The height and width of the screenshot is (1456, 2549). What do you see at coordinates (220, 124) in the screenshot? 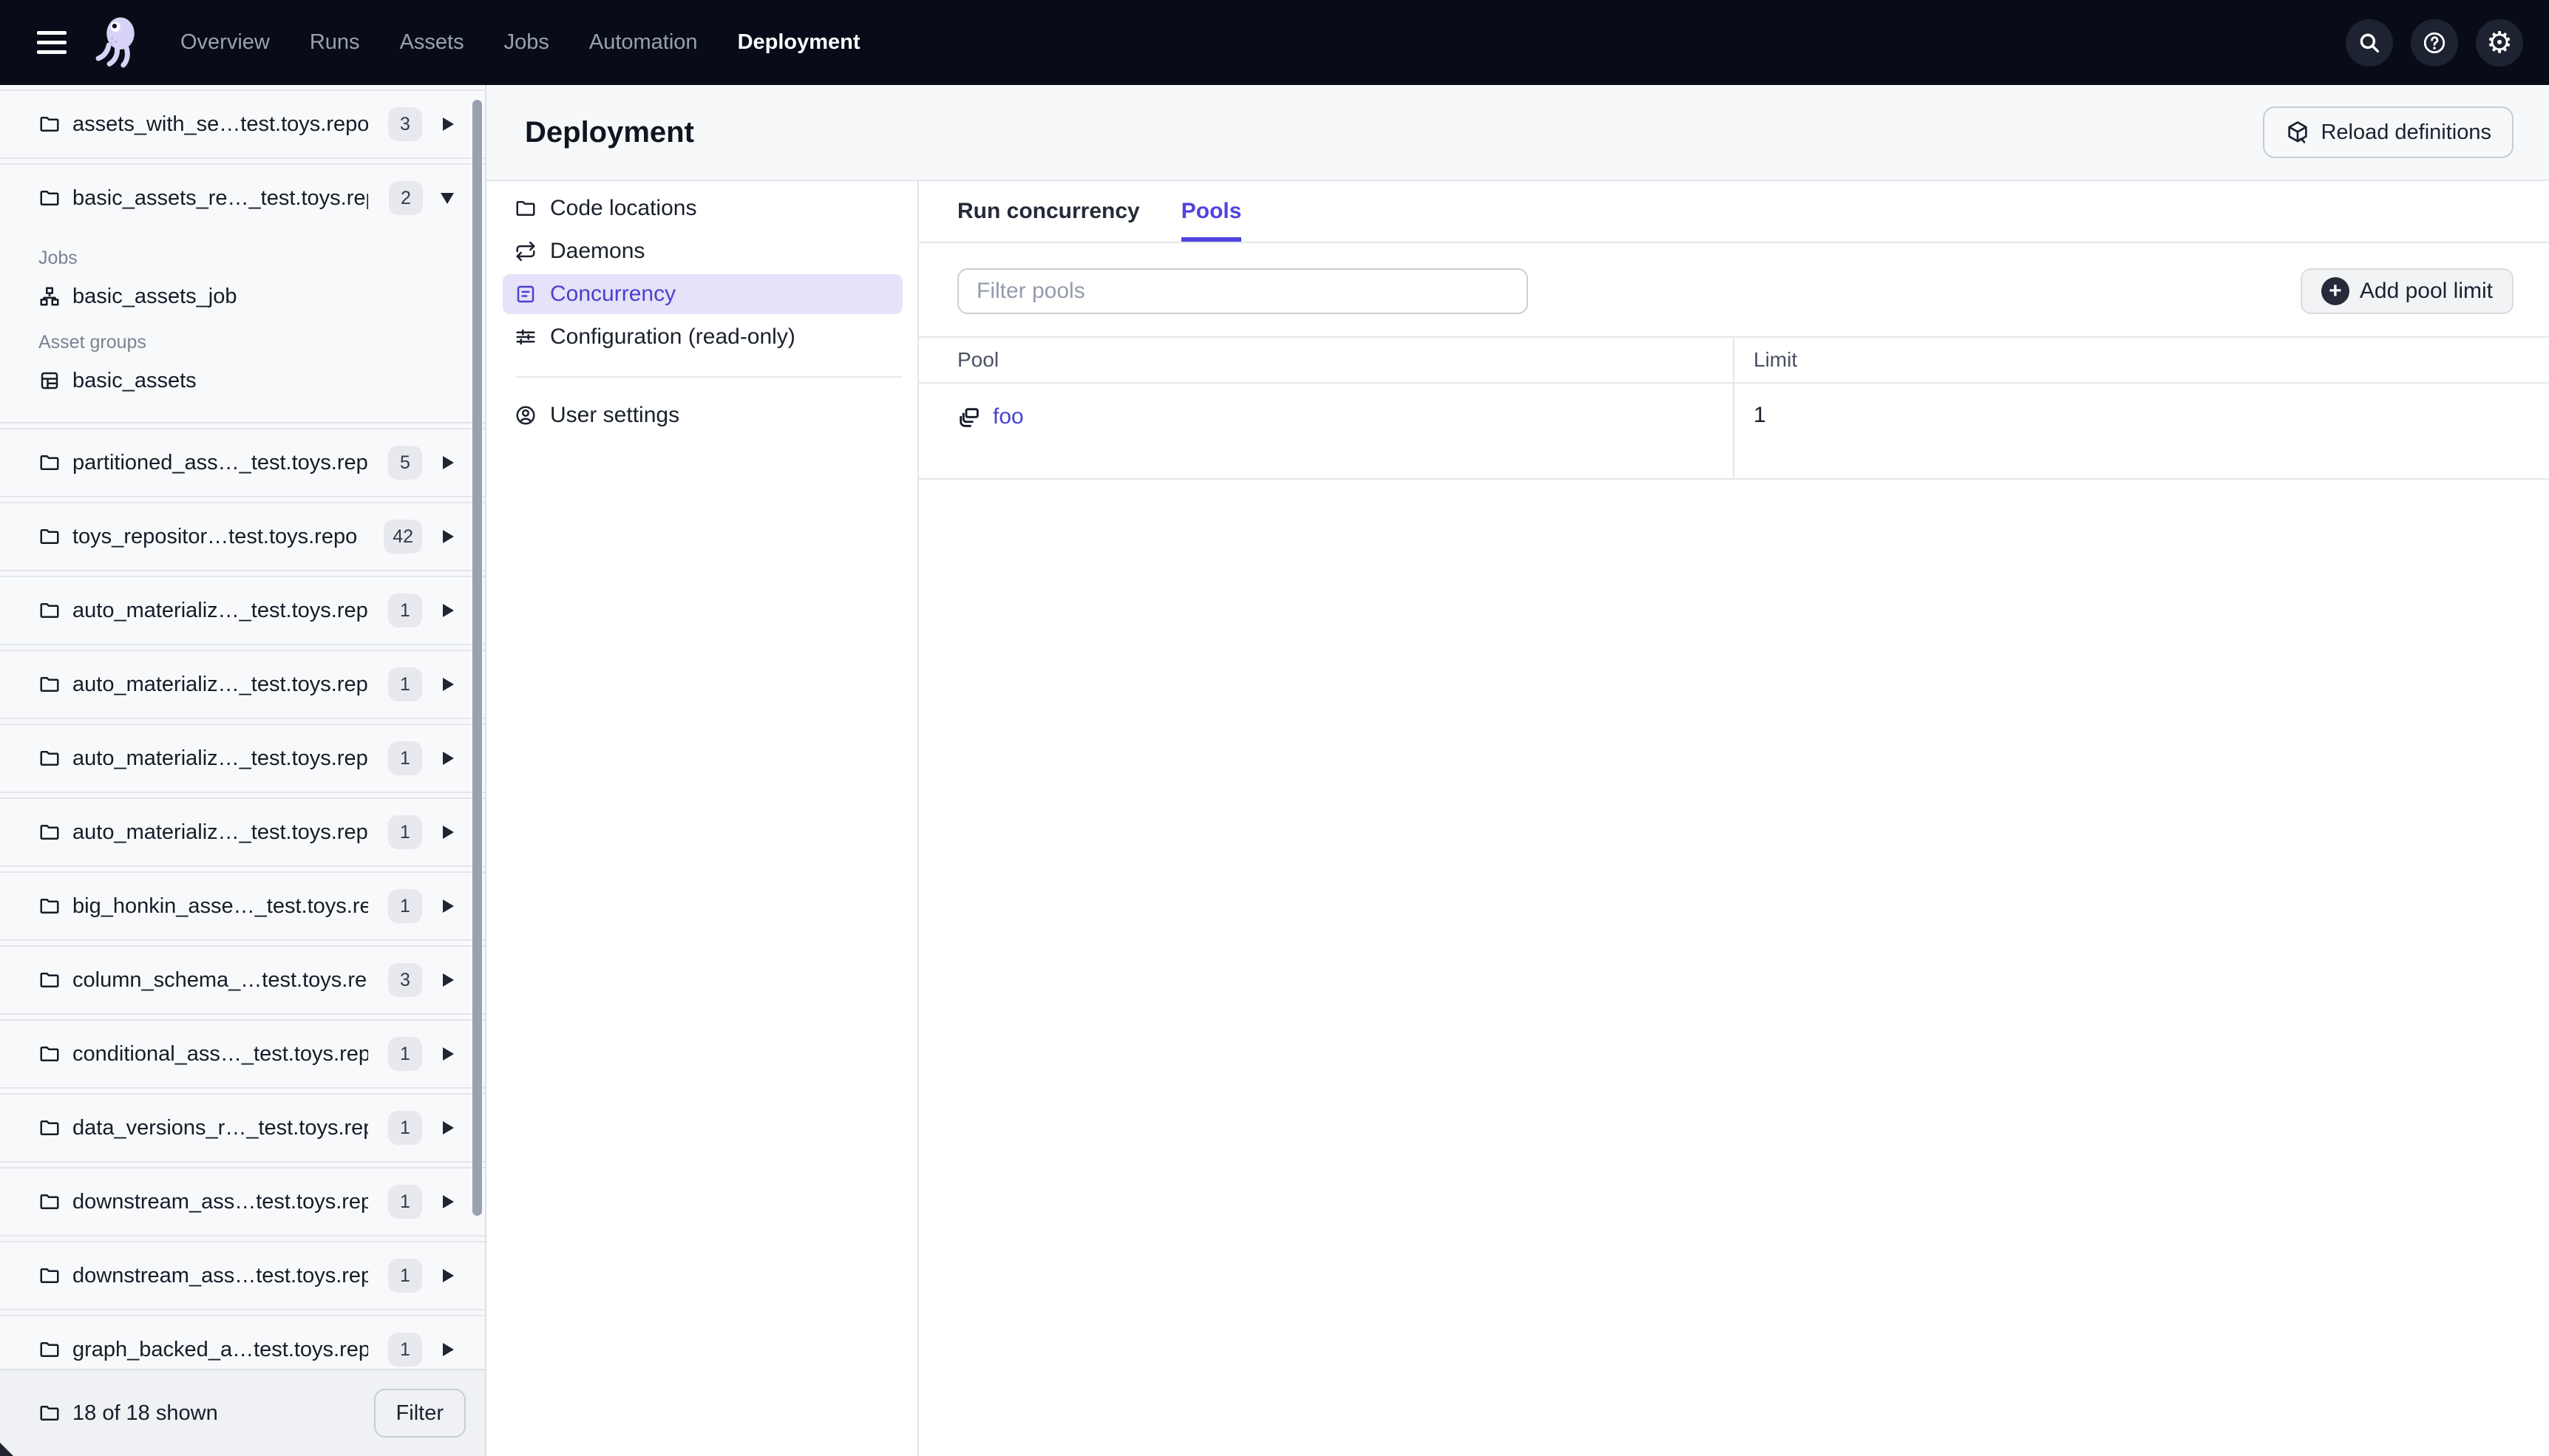
I see `repo-name: assets_with_se…test.toys.repo` at bounding box center [220, 124].